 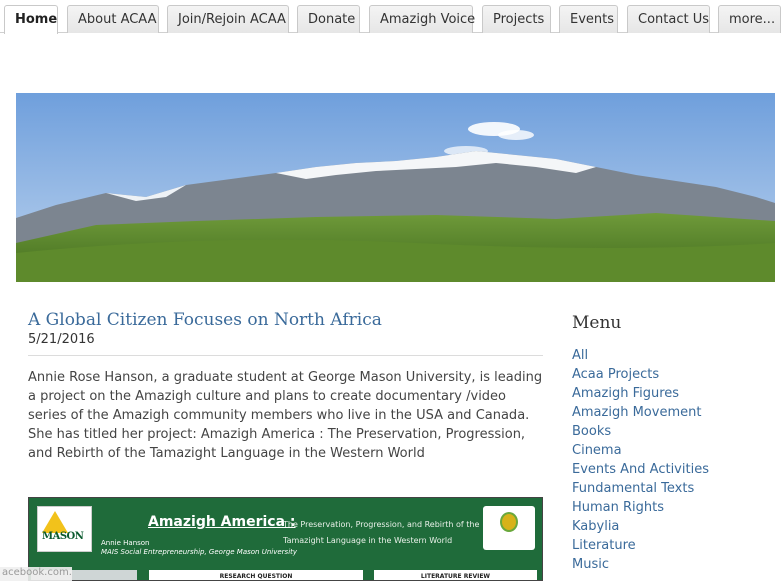 I want to click on tab-about-acaa: About ACAA, so click(x=113, y=19).